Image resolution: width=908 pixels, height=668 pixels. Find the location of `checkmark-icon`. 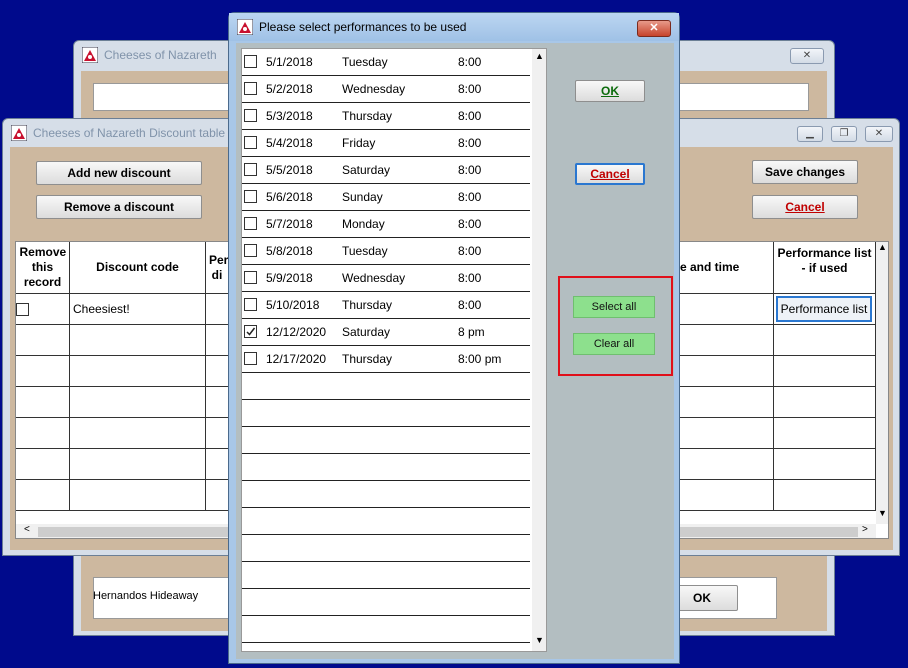

checkmark-icon is located at coordinates (251, 331).